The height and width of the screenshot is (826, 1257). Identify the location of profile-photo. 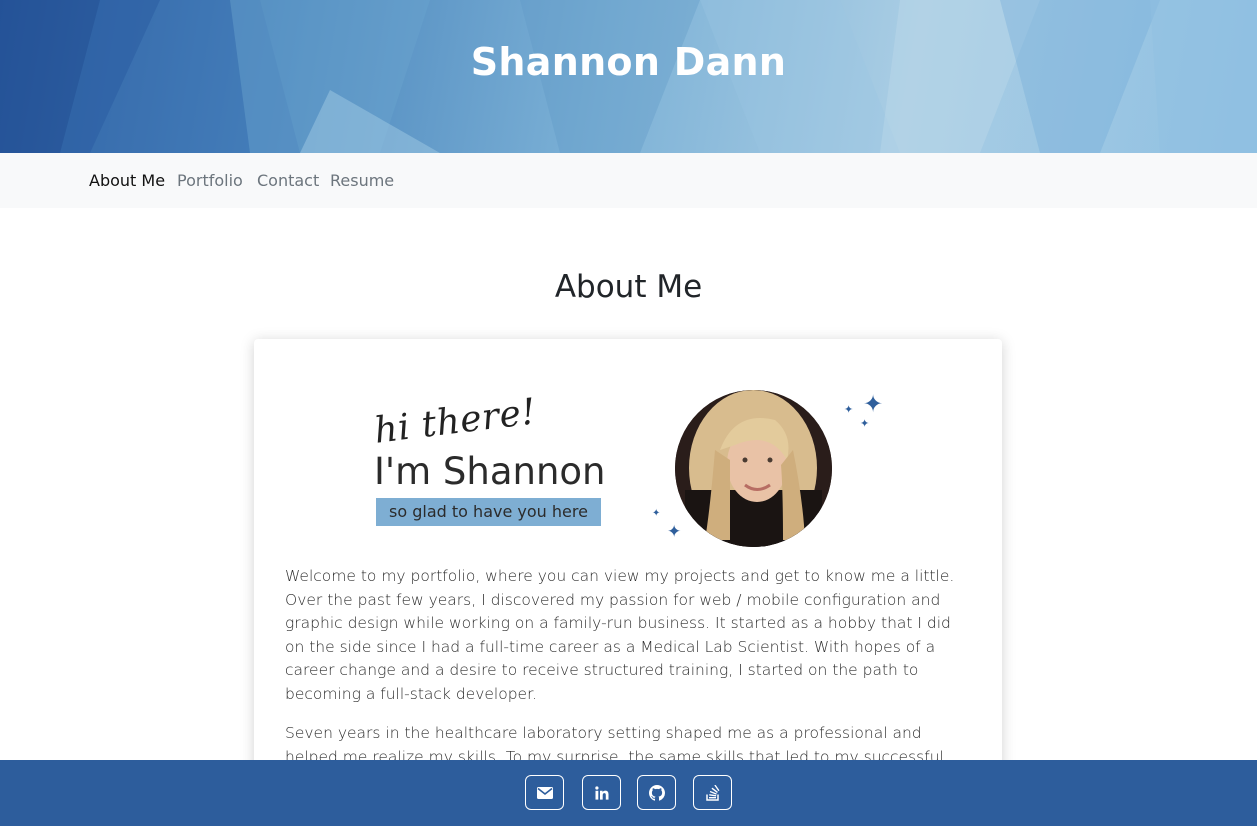
(753, 468).